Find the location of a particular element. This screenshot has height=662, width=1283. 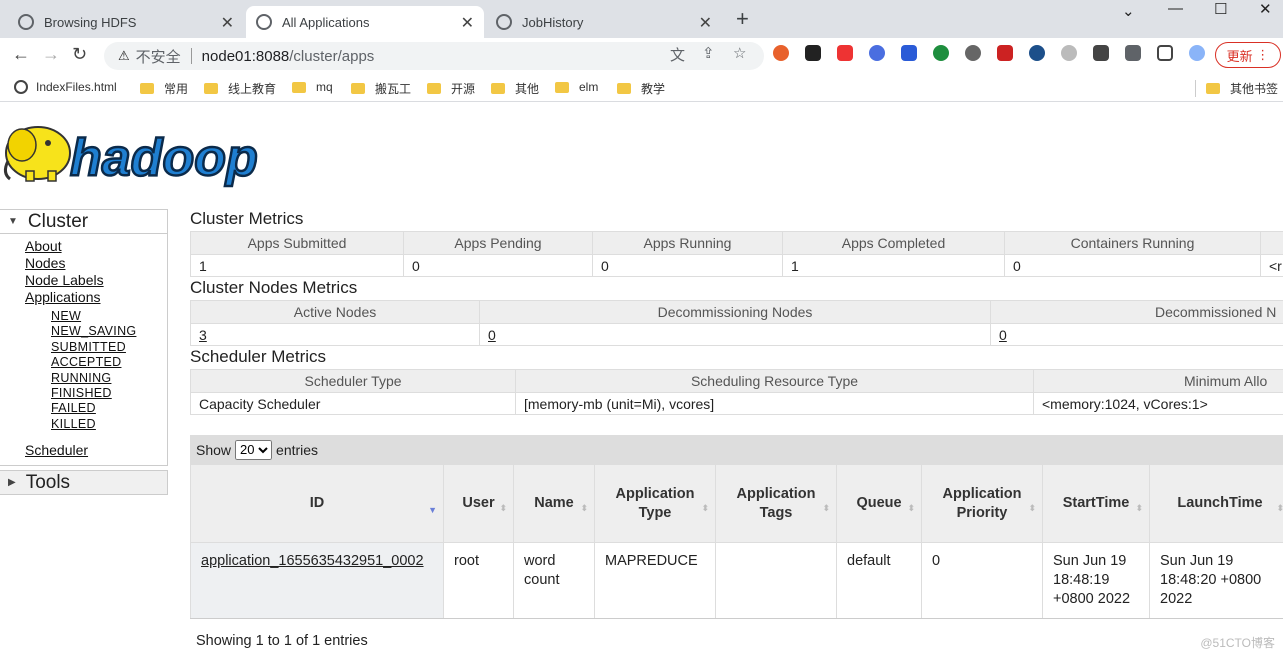

cell-priority: 0 is located at coordinates (982, 581).